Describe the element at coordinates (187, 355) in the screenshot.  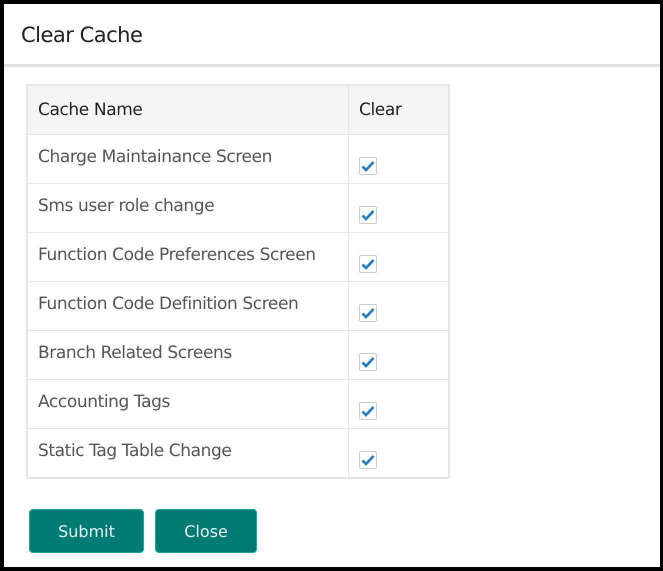
I see `table-cell: Branch Related Screens` at that location.